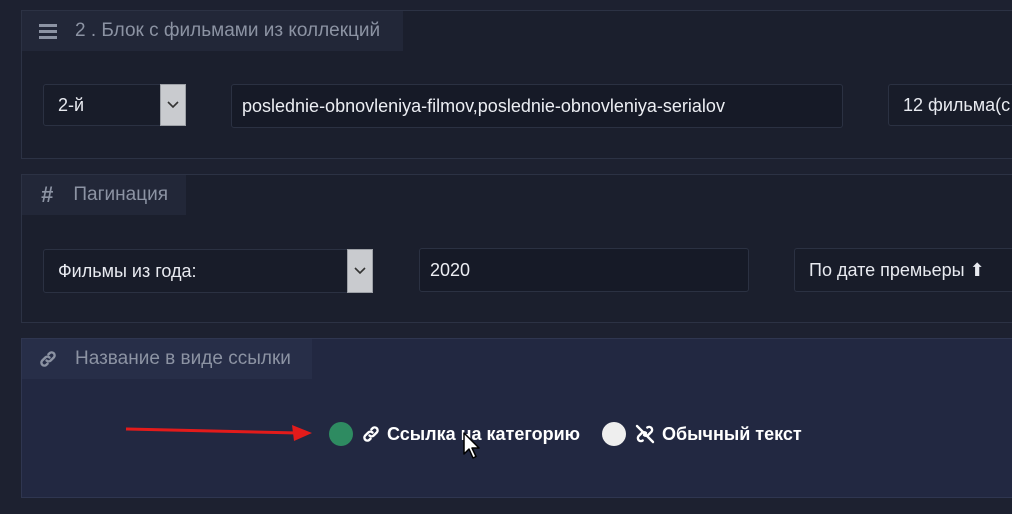 Image resolution: width=1012 pixels, height=514 pixels. I want to click on option-category-link-label: Ссылка на категорию, so click(484, 433).